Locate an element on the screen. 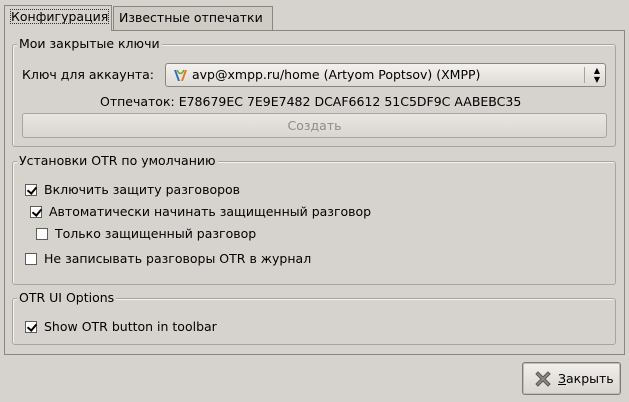 The image size is (629, 402). secure-only-label: Только защищенный разговор is located at coordinates (156, 233).